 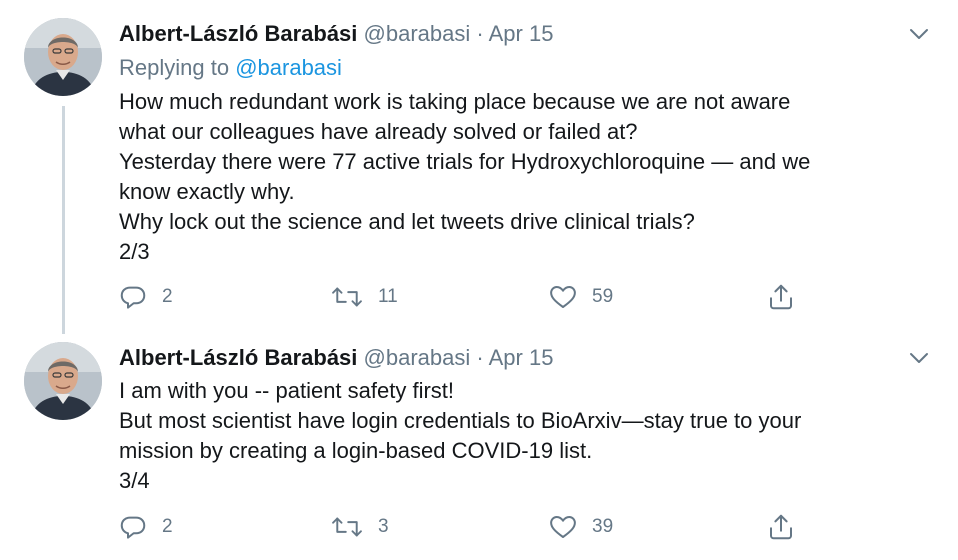 I want to click on tweet-actions: 2 3 39, so click(x=479, y=527).